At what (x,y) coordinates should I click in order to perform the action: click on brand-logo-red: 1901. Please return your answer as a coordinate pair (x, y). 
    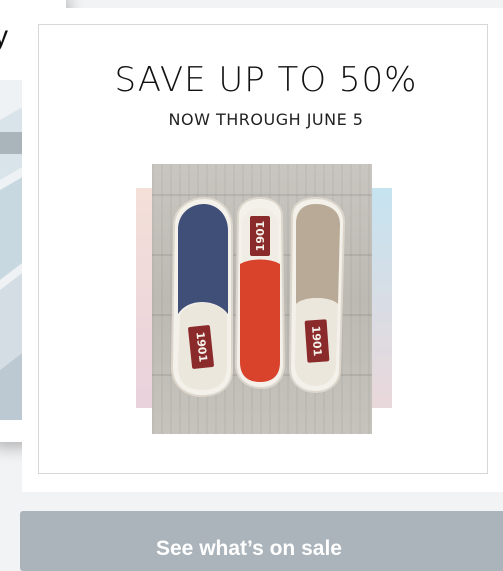
    Looking at the image, I should click on (260, 236).